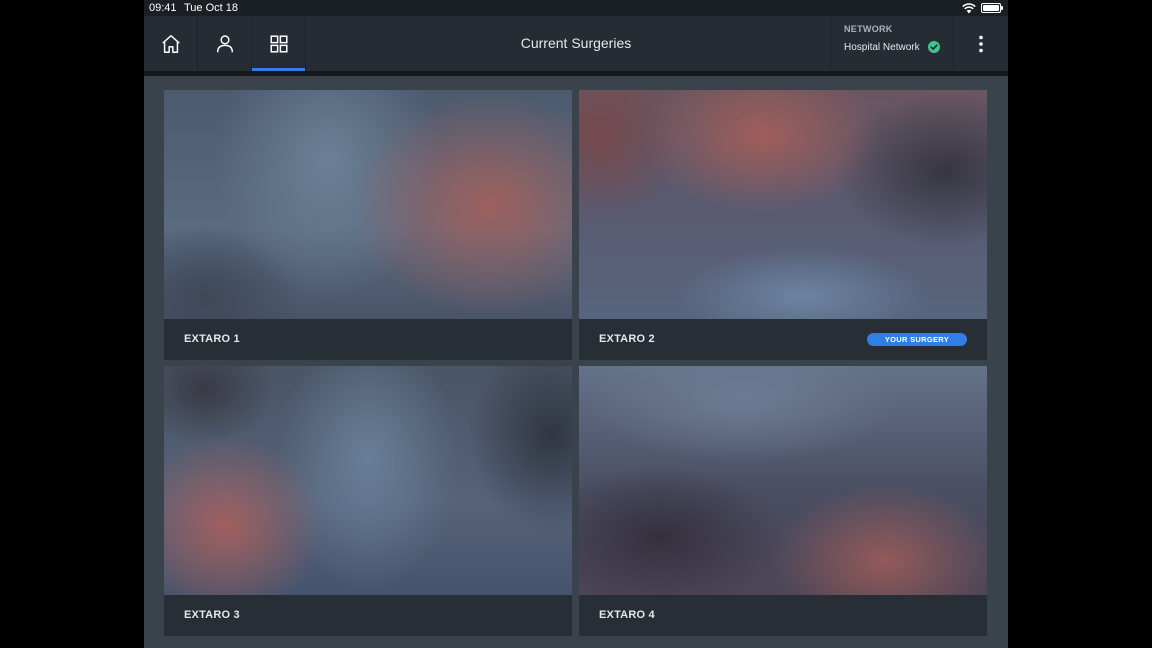  I want to click on surgeries-grid-button, so click(279, 43).